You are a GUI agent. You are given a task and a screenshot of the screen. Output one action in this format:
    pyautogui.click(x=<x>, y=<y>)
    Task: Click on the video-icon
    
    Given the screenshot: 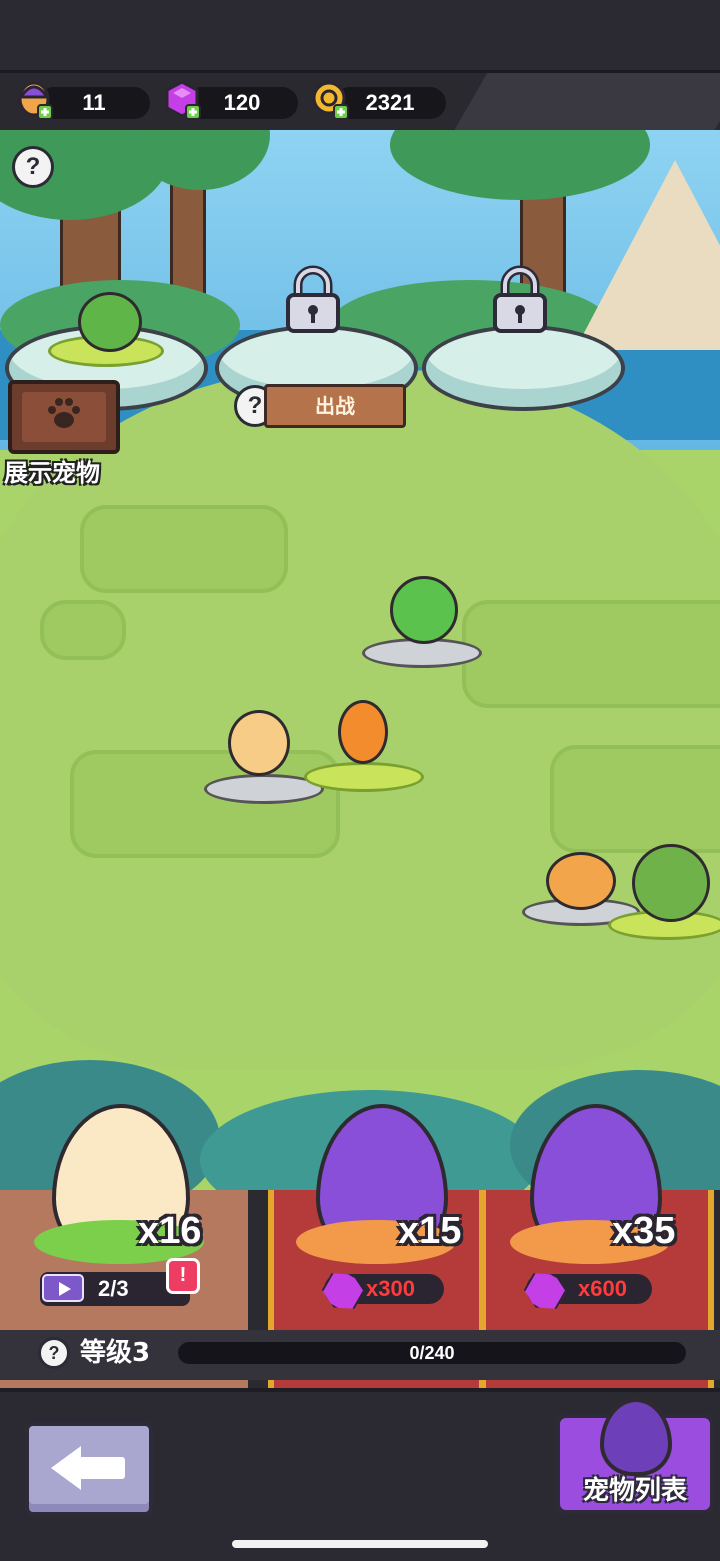 What is the action you would take?
    pyautogui.click(x=63, y=1288)
    